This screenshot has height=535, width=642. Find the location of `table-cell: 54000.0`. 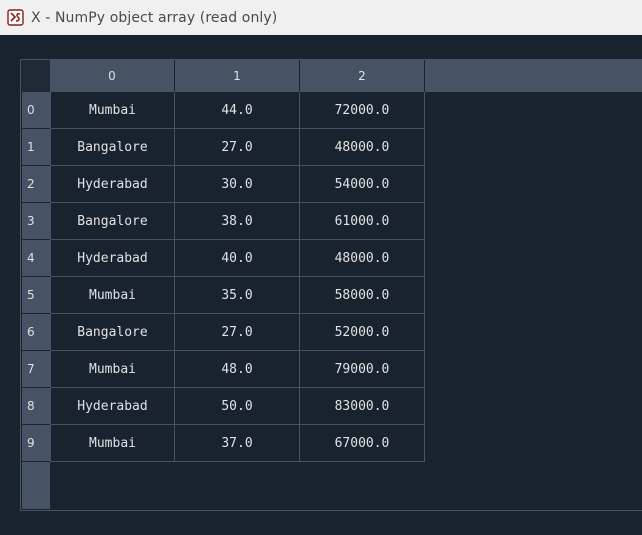

table-cell: 54000.0 is located at coordinates (362, 184).